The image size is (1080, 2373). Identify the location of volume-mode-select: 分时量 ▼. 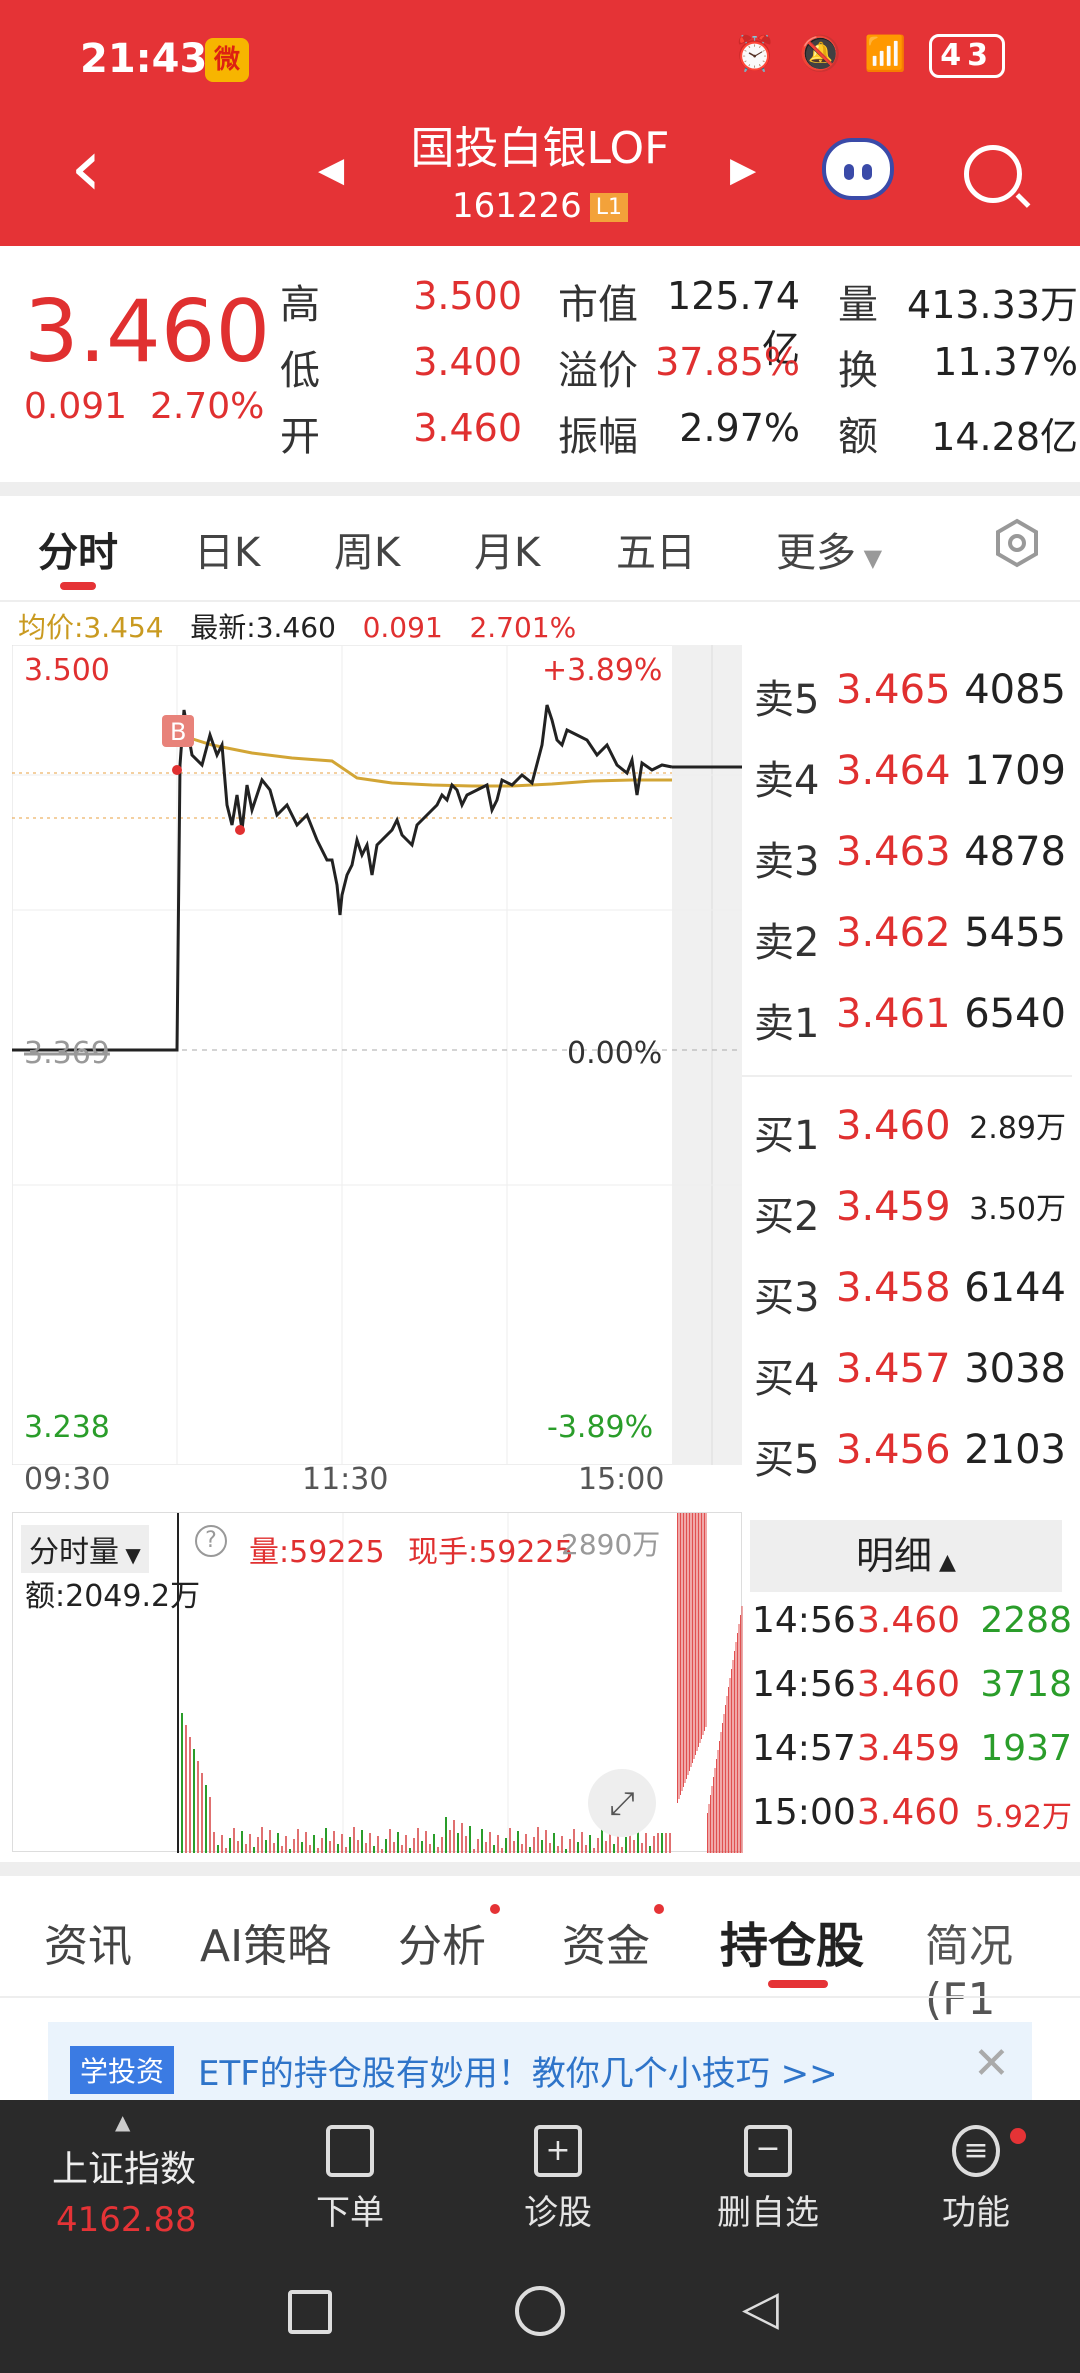
(85, 1549).